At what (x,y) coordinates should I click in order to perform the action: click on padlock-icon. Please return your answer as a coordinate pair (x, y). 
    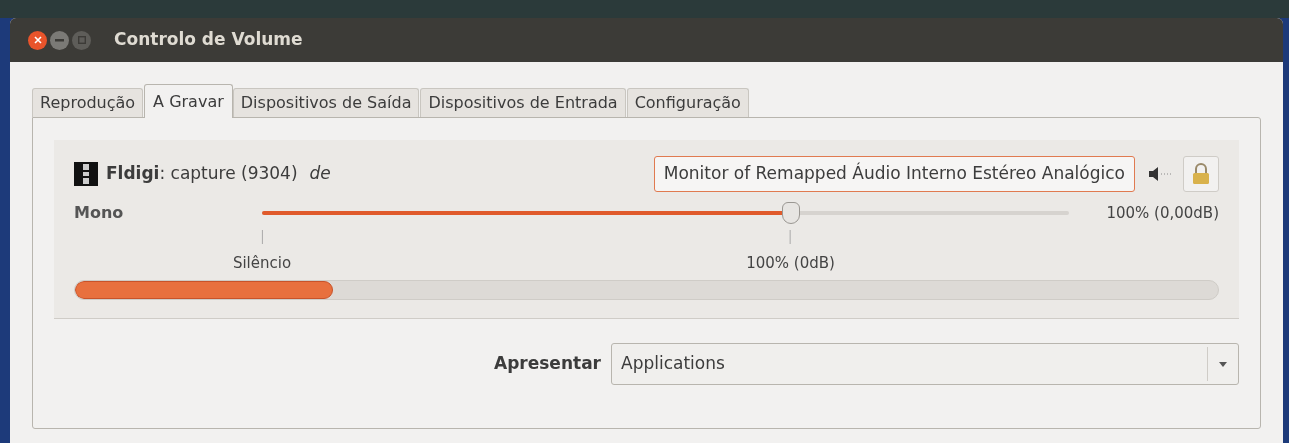
    Looking at the image, I should click on (1201, 174).